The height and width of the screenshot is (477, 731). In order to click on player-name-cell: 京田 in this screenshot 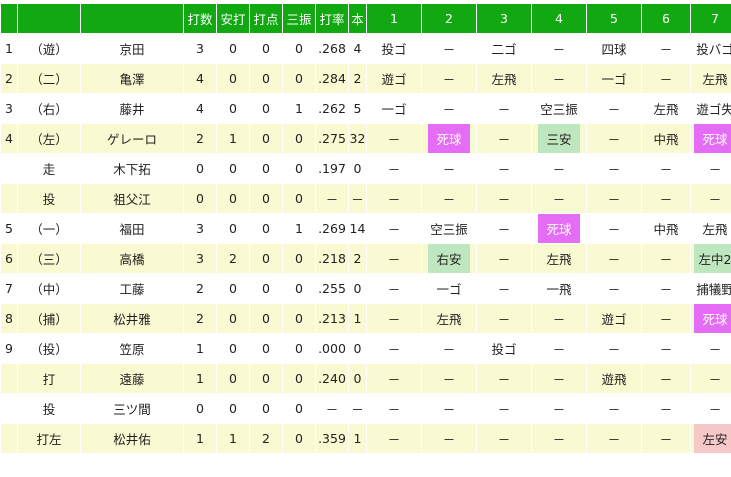, I will do `click(132, 48)`.